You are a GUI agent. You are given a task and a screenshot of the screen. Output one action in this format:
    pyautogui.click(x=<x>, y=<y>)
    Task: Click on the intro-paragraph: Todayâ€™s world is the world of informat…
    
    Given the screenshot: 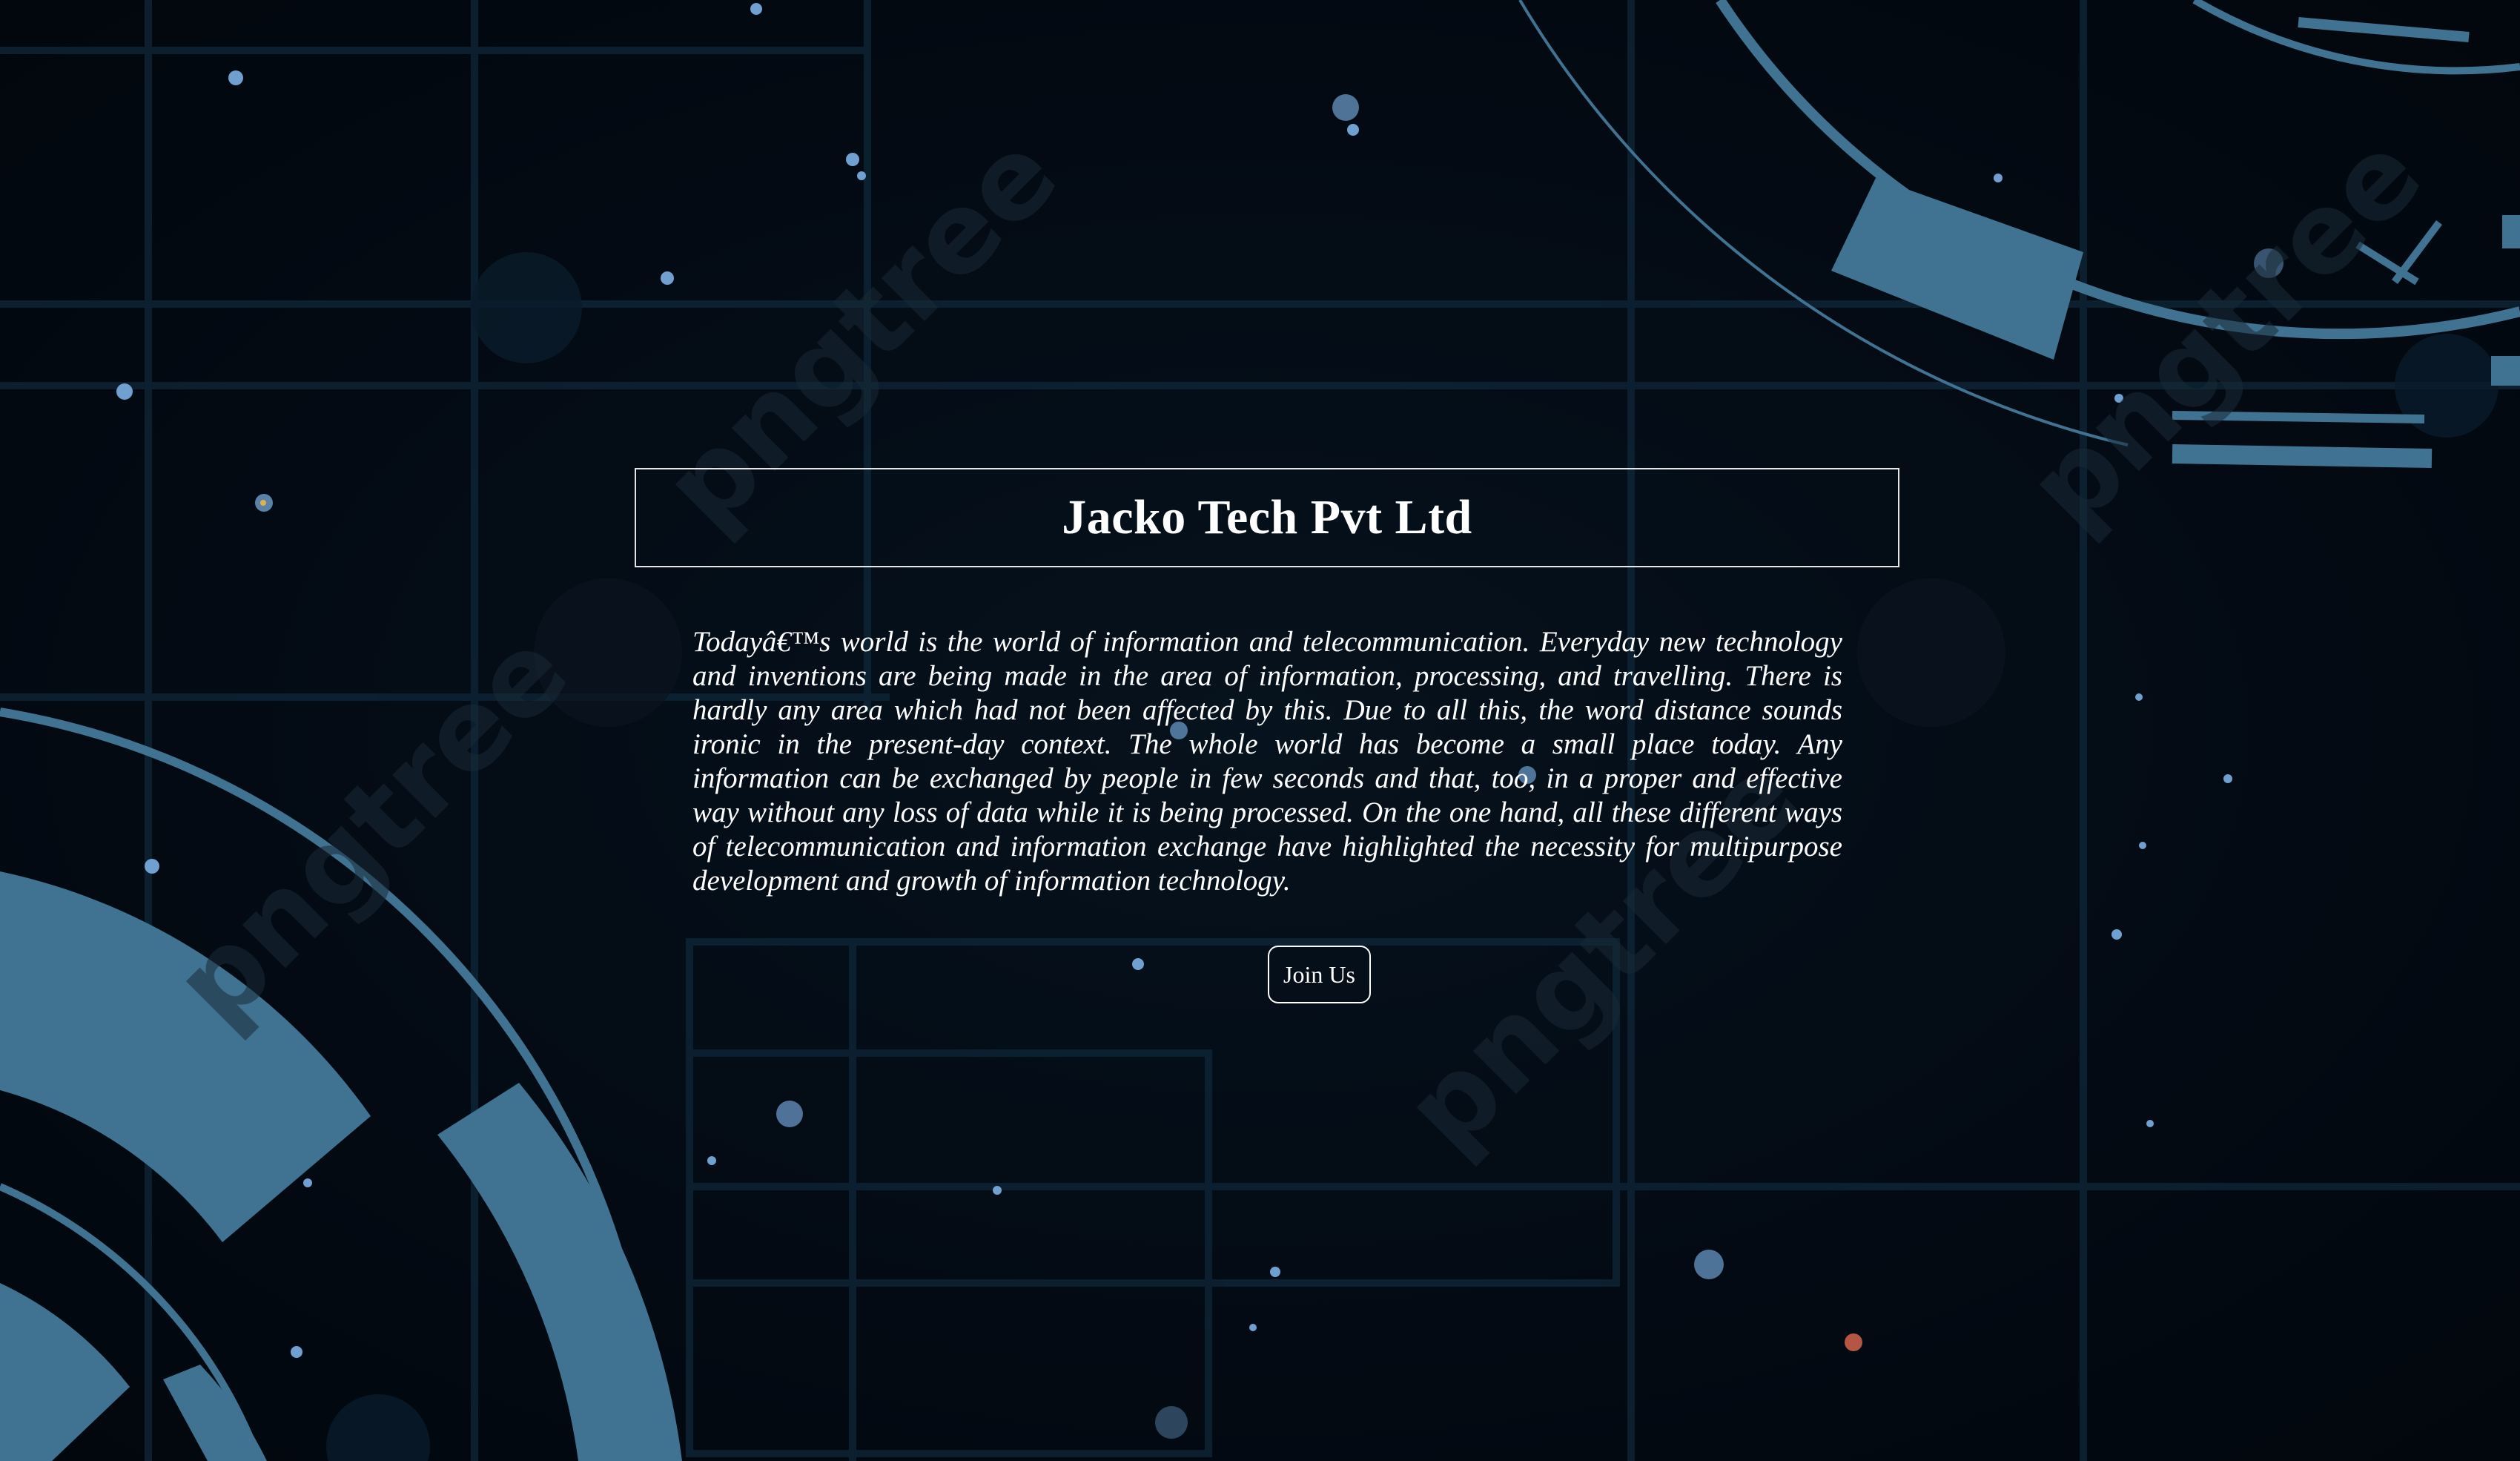 What is the action you would take?
    pyautogui.click(x=1267, y=761)
    